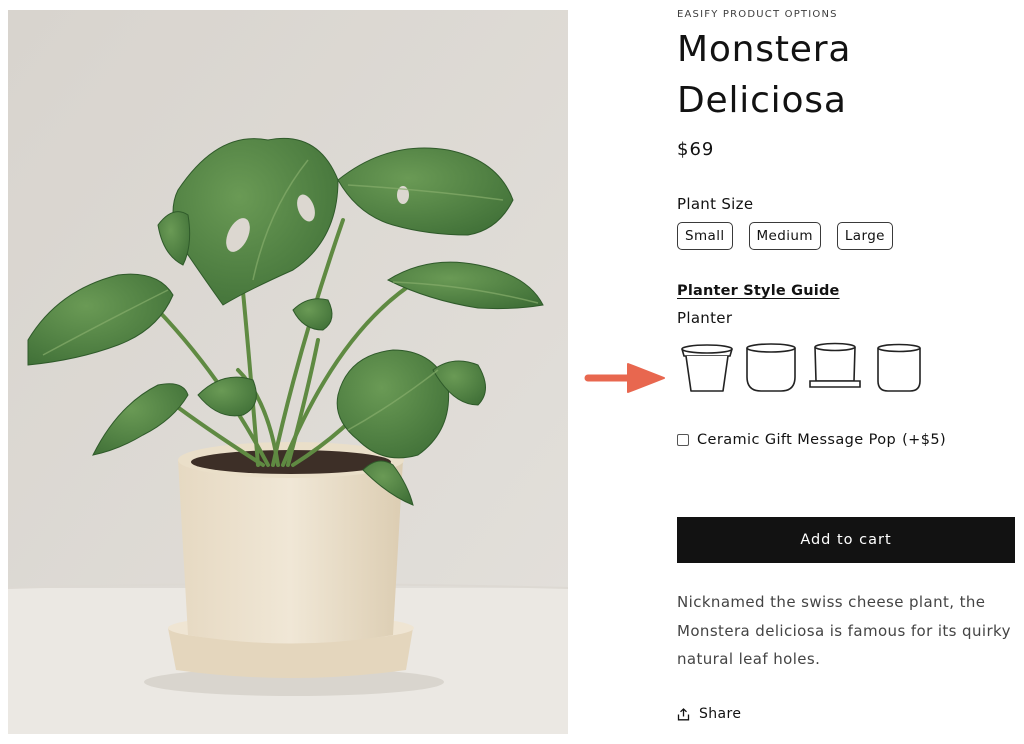 The image size is (1024, 744). I want to click on saucer-planter-icon, so click(835, 365).